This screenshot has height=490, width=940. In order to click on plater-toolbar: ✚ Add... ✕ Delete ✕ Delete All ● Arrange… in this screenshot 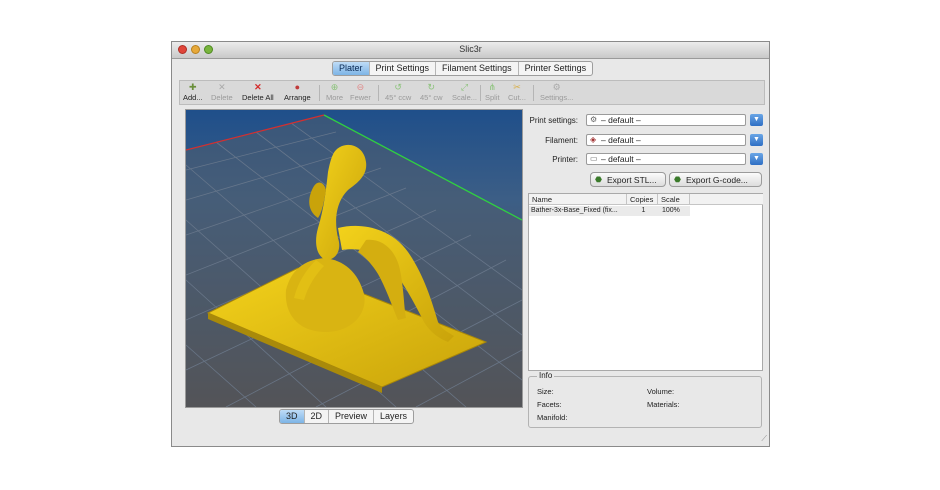, I will do `click(472, 92)`.